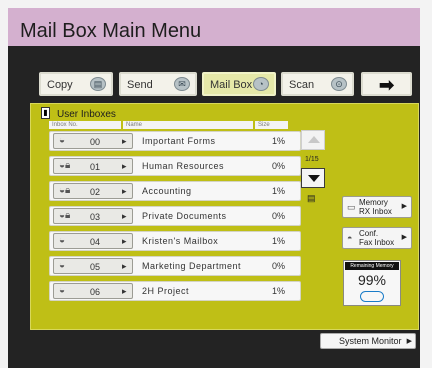  What do you see at coordinates (369, 233) in the screenshot?
I see `conf-fax-line1: Conf.` at bounding box center [369, 233].